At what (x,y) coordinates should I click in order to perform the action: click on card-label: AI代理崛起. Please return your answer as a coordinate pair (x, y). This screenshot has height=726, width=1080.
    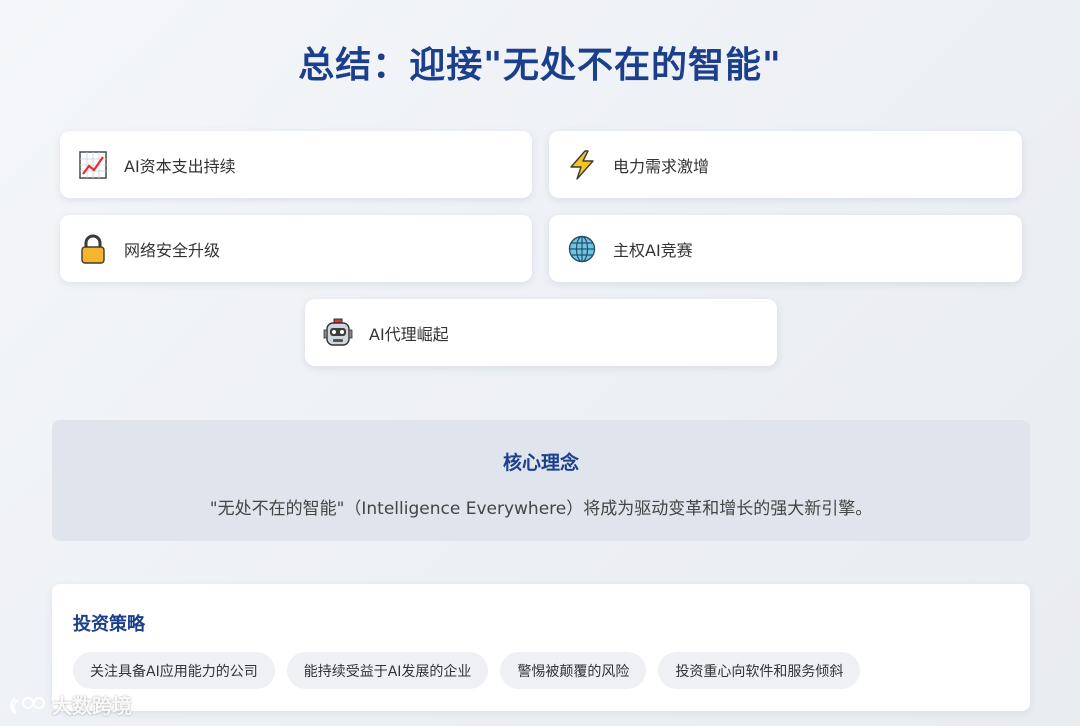
    Looking at the image, I should click on (409, 334).